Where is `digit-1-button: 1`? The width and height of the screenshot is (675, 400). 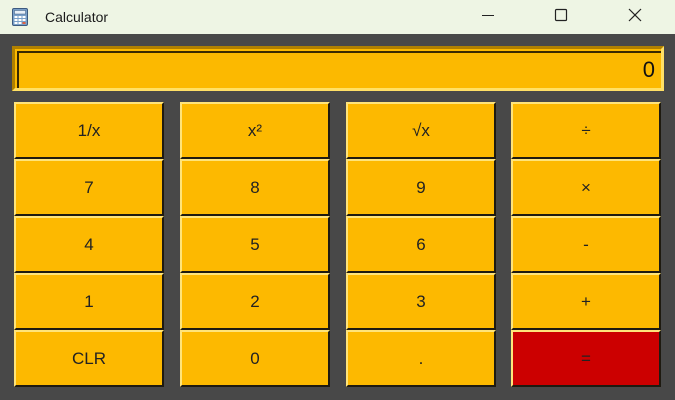 digit-1-button: 1 is located at coordinates (89, 301).